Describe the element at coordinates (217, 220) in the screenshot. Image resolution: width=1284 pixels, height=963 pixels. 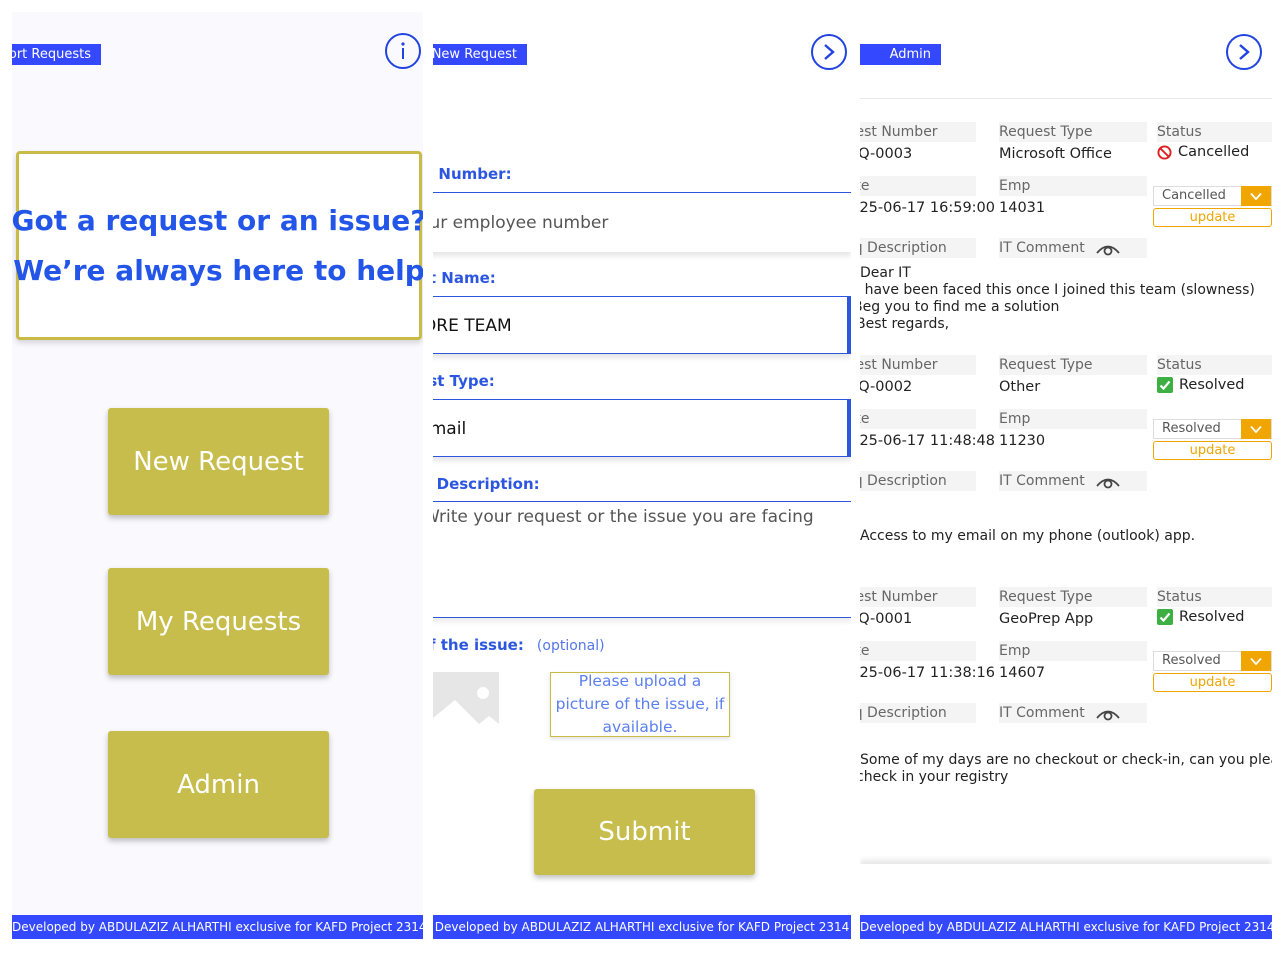
I see `banner-line-1: Got a request or an issue?` at that location.